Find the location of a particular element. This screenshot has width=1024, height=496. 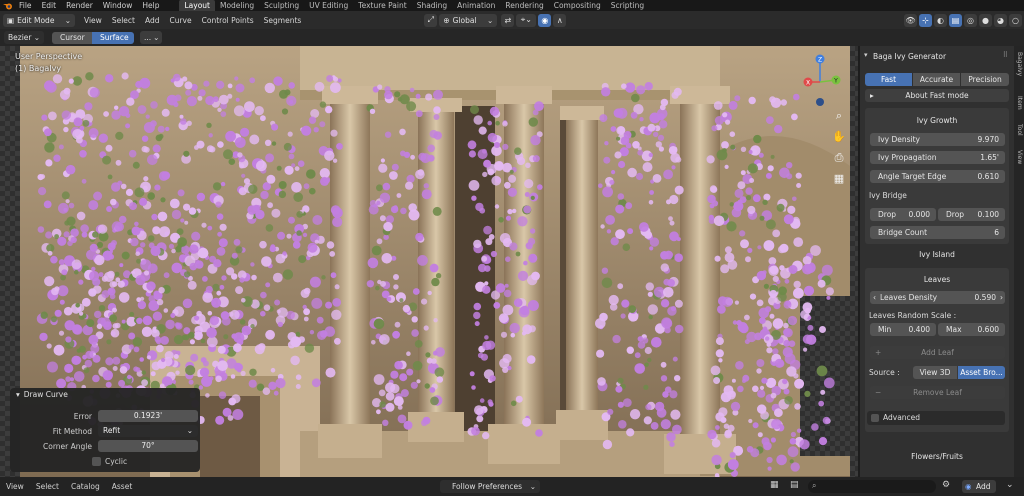

shading-material-icon: ◕ is located at coordinates (1000, 20).